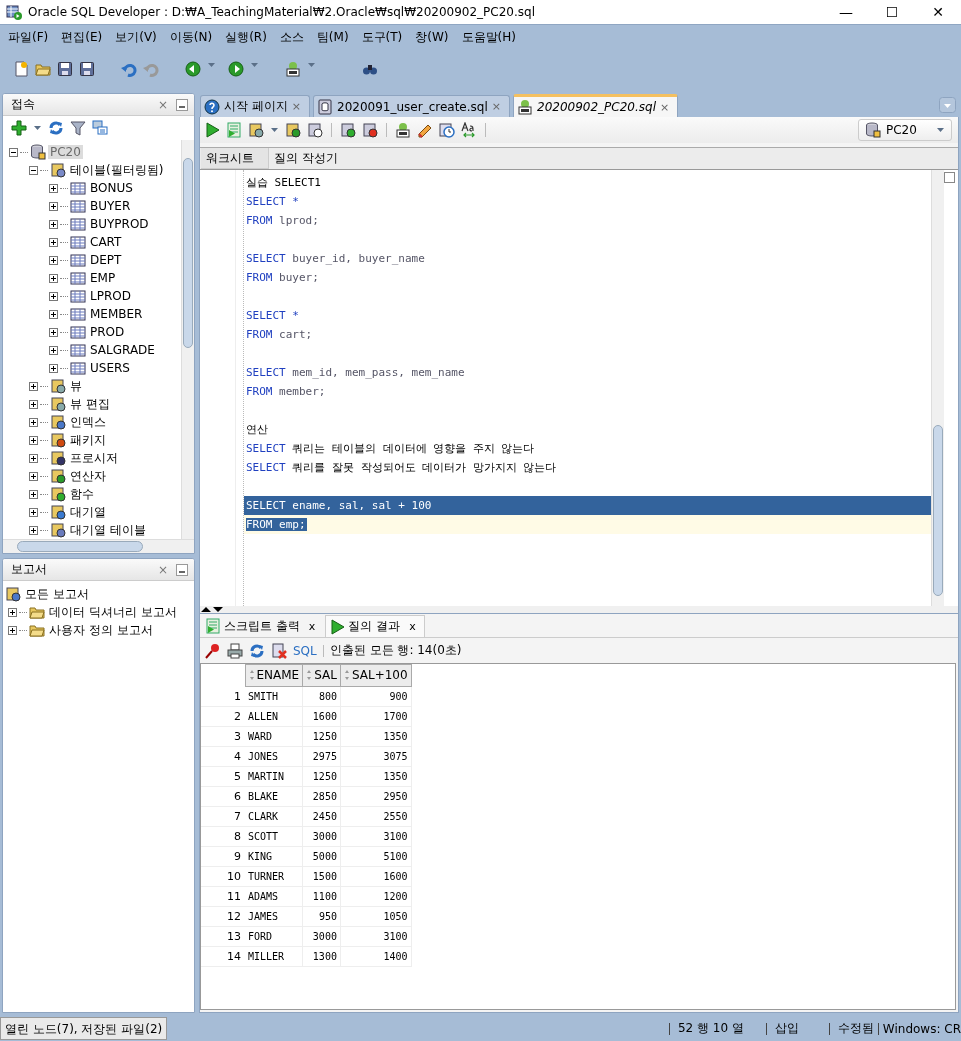 The height and width of the screenshot is (1041, 961). What do you see at coordinates (433, 37) in the screenshot?
I see `menu-item: 창(W)` at bounding box center [433, 37].